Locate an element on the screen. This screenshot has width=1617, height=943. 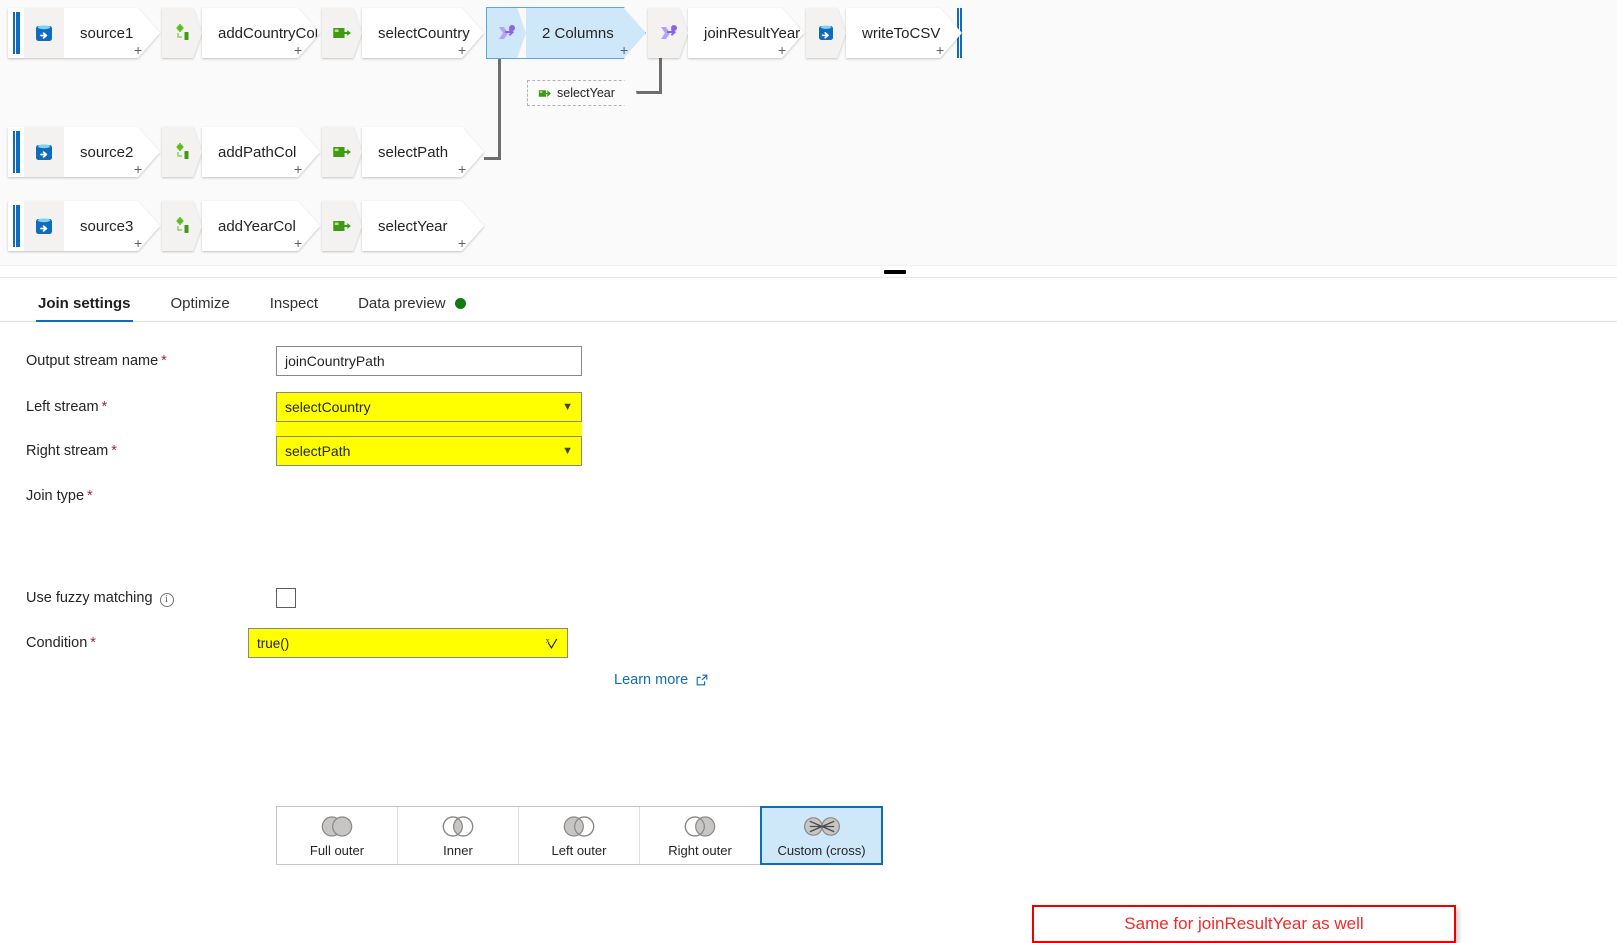
flow-node-writetocsv: writeToCSV + is located at coordinates (884, 33).